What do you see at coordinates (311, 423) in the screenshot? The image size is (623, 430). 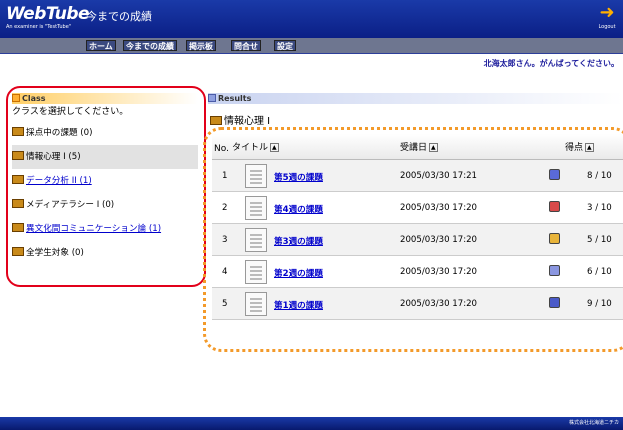 I see `app-footer: 株式会社北海道ニチカ` at bounding box center [311, 423].